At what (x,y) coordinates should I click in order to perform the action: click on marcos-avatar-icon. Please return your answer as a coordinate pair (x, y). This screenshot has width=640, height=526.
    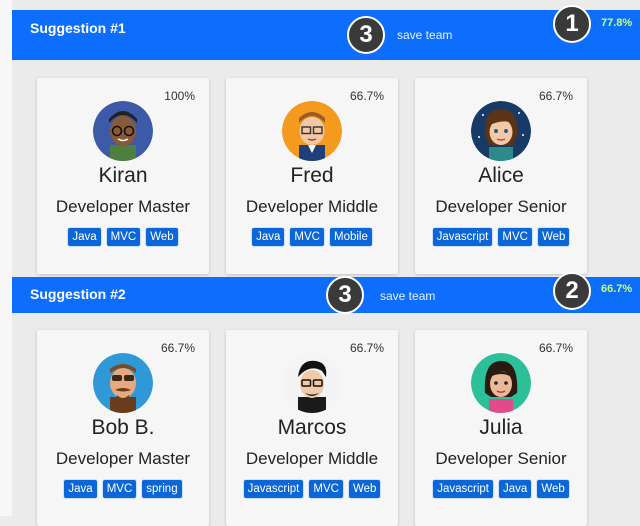
    Looking at the image, I should click on (312, 383).